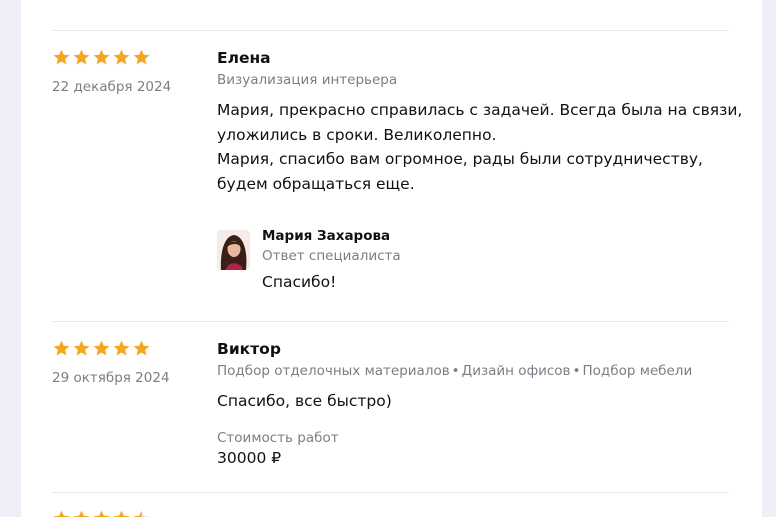  Describe the element at coordinates (326, 236) in the screenshot. I see `reply-author: Мария Захарова` at that location.